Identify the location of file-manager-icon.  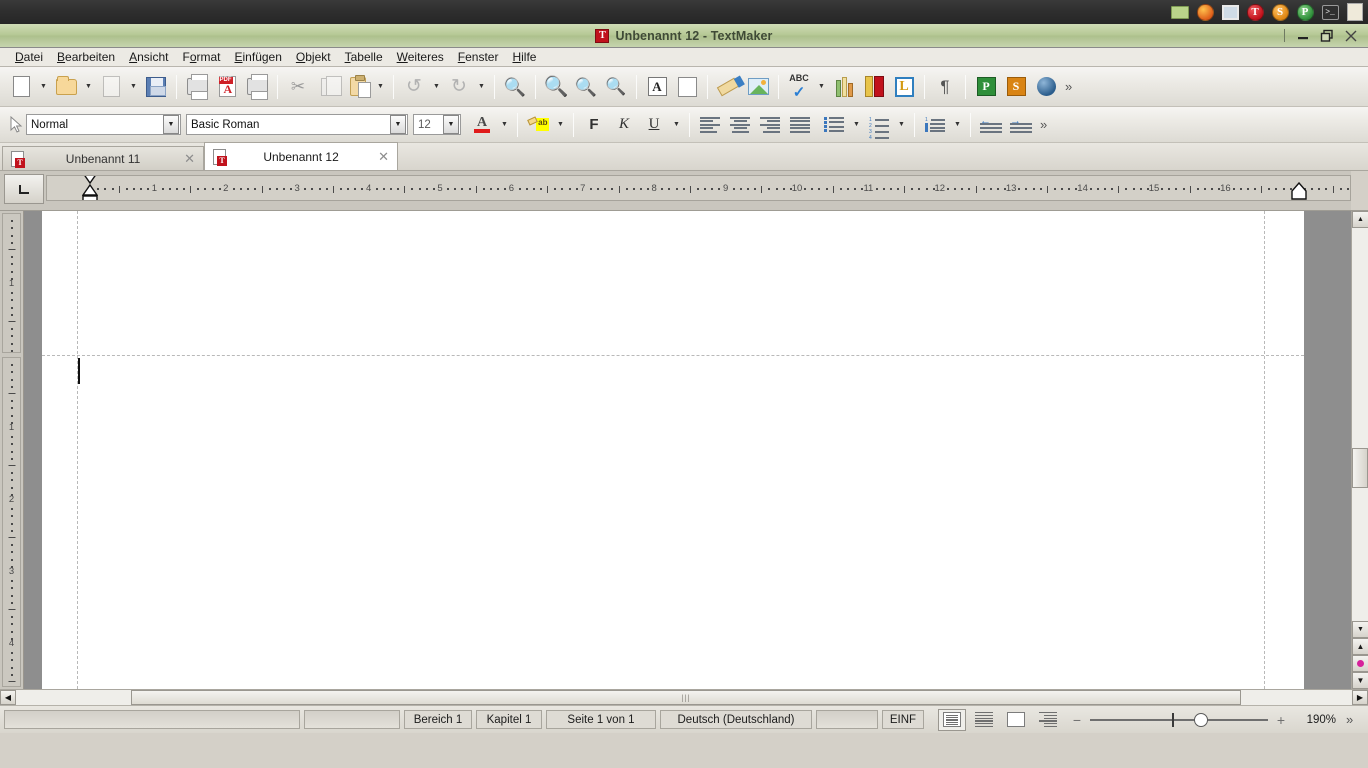
(1180, 12).